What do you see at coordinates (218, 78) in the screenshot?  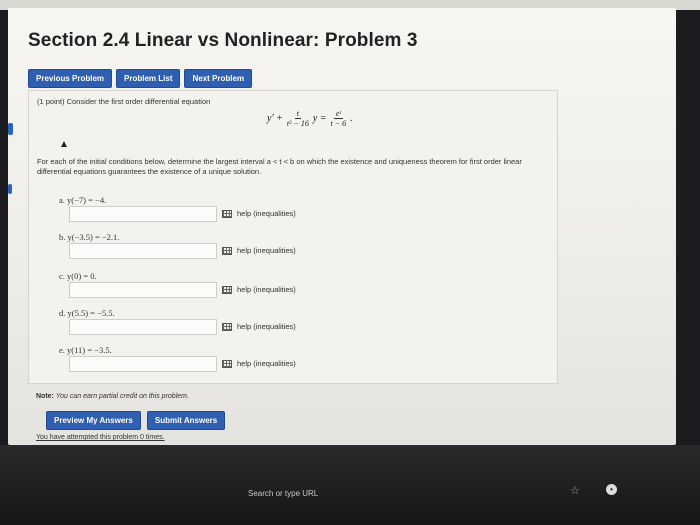 I see `next-problem-button: Next Problem` at bounding box center [218, 78].